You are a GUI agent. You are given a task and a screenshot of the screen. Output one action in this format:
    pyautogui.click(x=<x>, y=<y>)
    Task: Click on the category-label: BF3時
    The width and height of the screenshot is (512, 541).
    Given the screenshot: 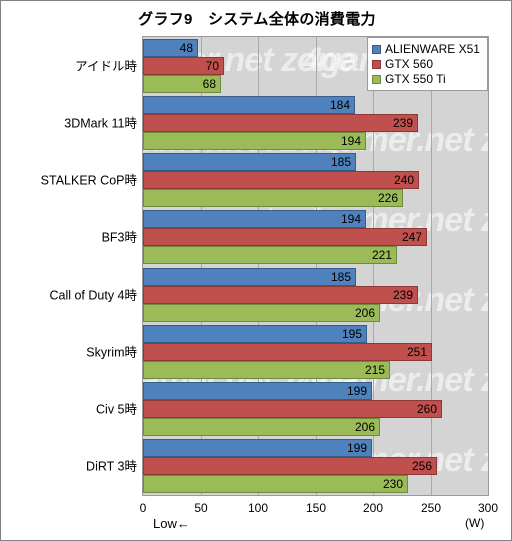 What is the action you would take?
    pyautogui.click(x=119, y=237)
    